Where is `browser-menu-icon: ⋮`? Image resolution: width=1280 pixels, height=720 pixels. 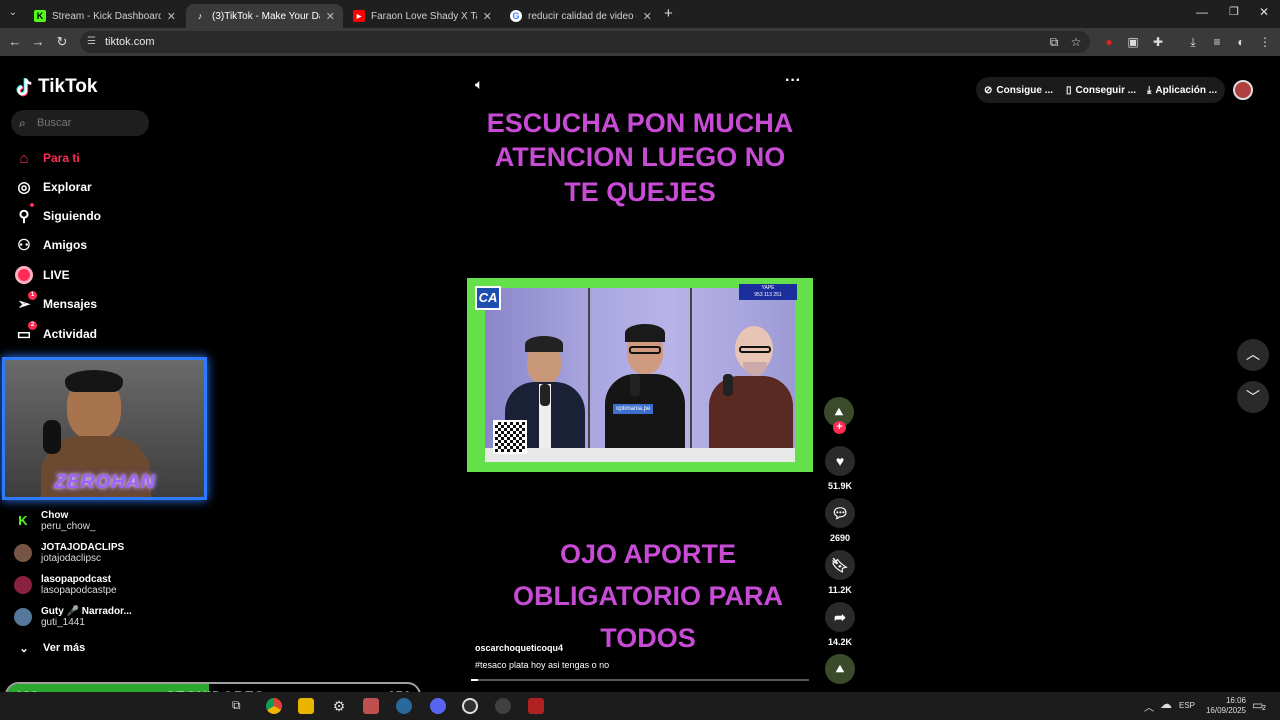 browser-menu-icon: ⋮ is located at coordinates (1265, 42).